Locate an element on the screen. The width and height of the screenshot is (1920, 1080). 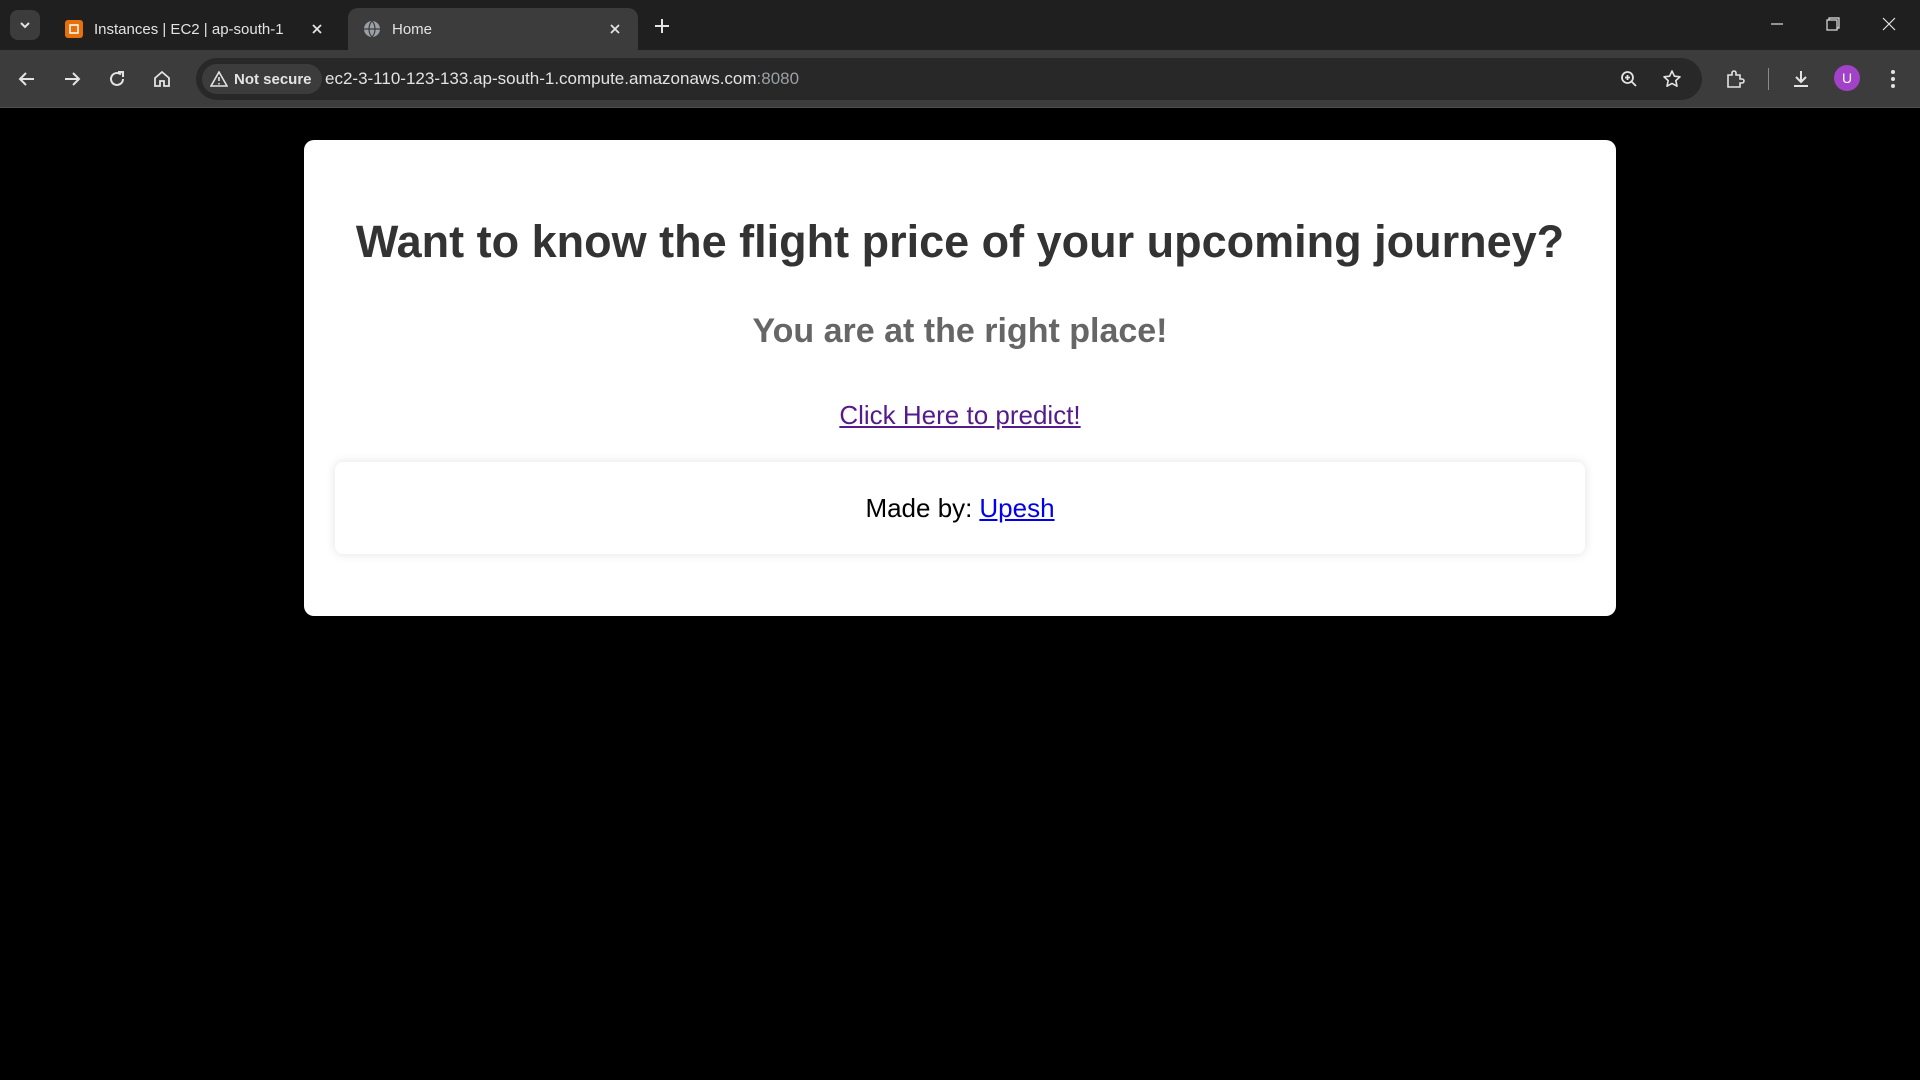
back-button is located at coordinates (27, 79).